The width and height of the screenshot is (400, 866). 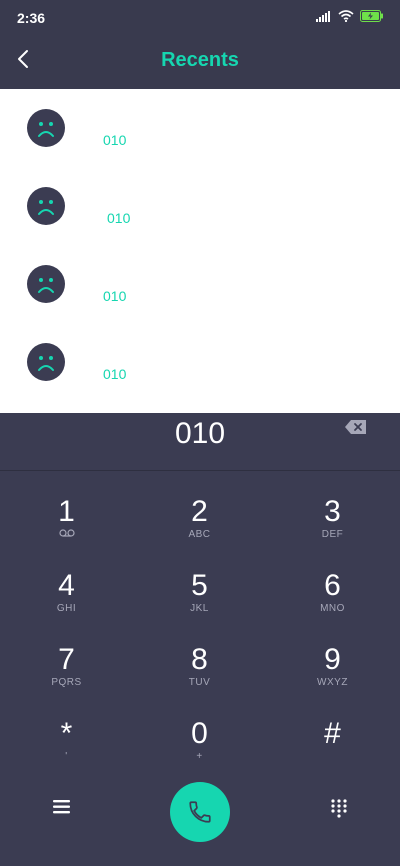 I want to click on dialed-number: 010, so click(x=200, y=433).